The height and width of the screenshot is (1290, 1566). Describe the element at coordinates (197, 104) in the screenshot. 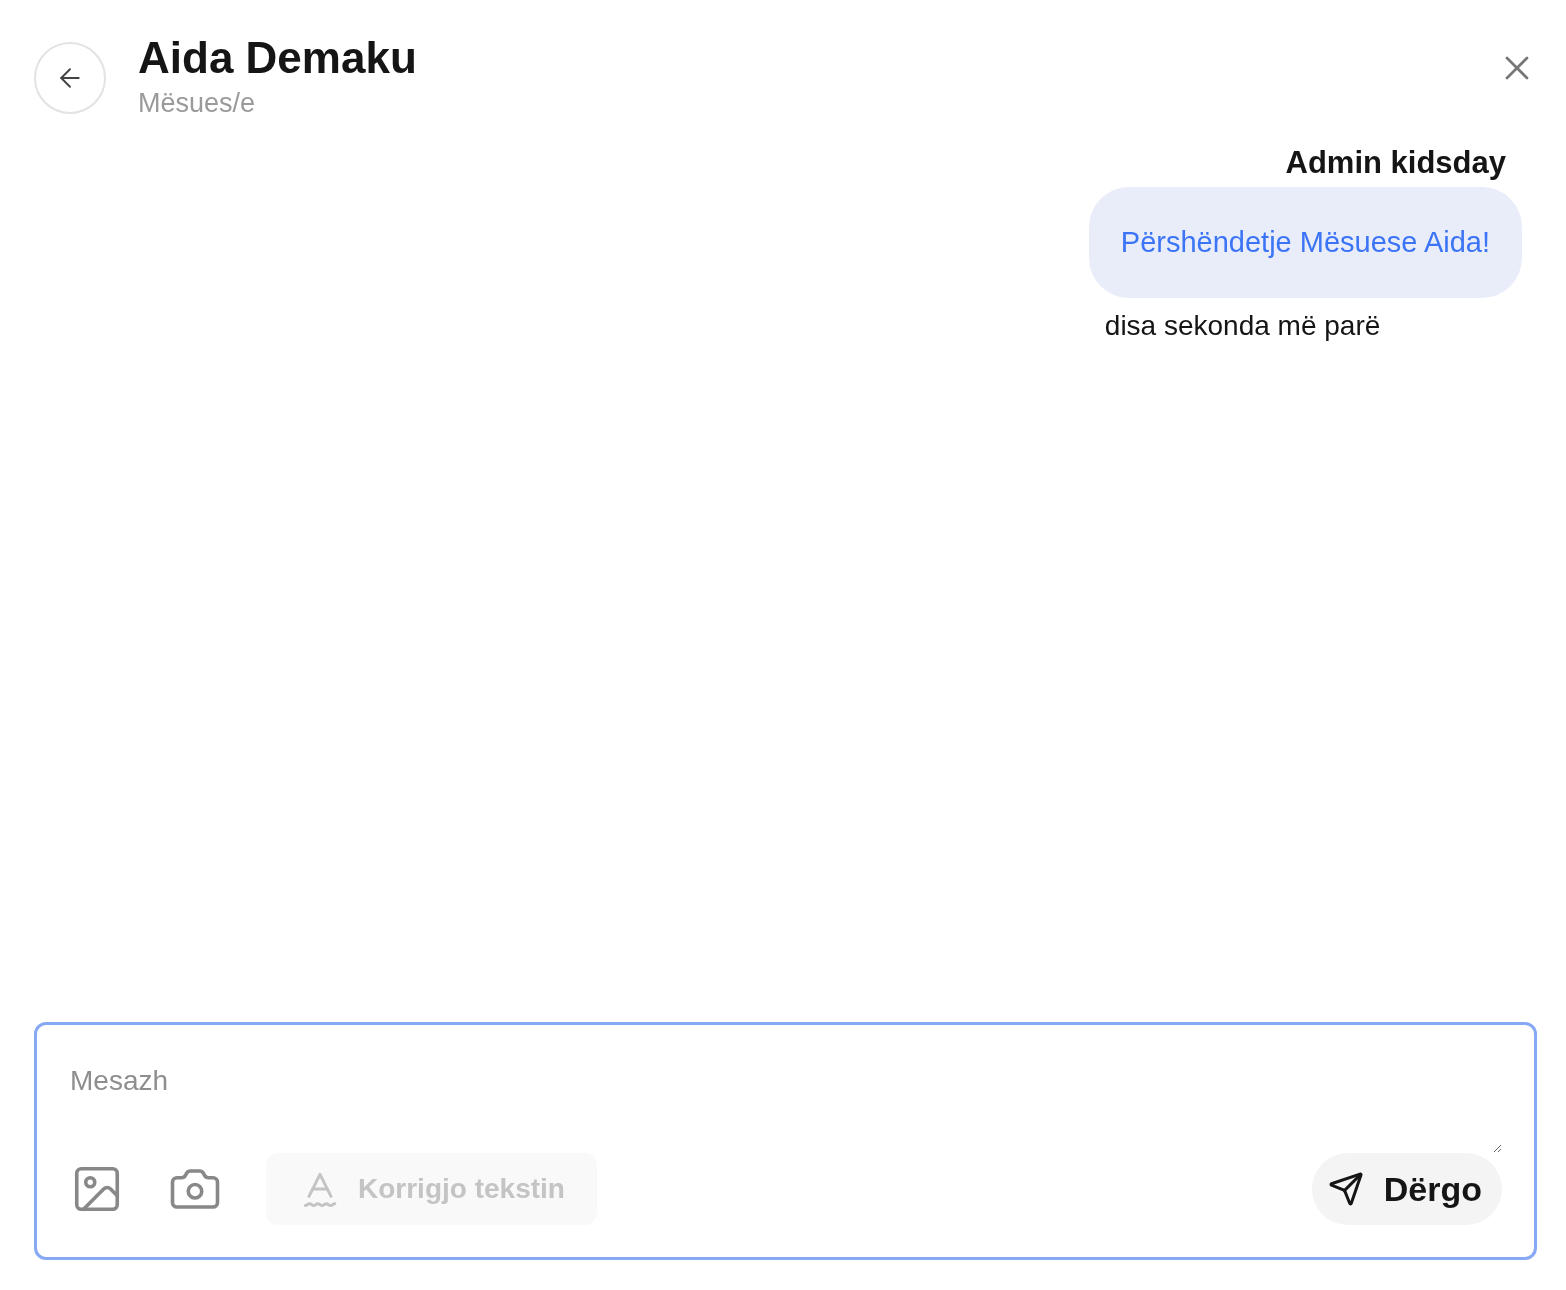

I see `contact-role: Mësues/e` at that location.